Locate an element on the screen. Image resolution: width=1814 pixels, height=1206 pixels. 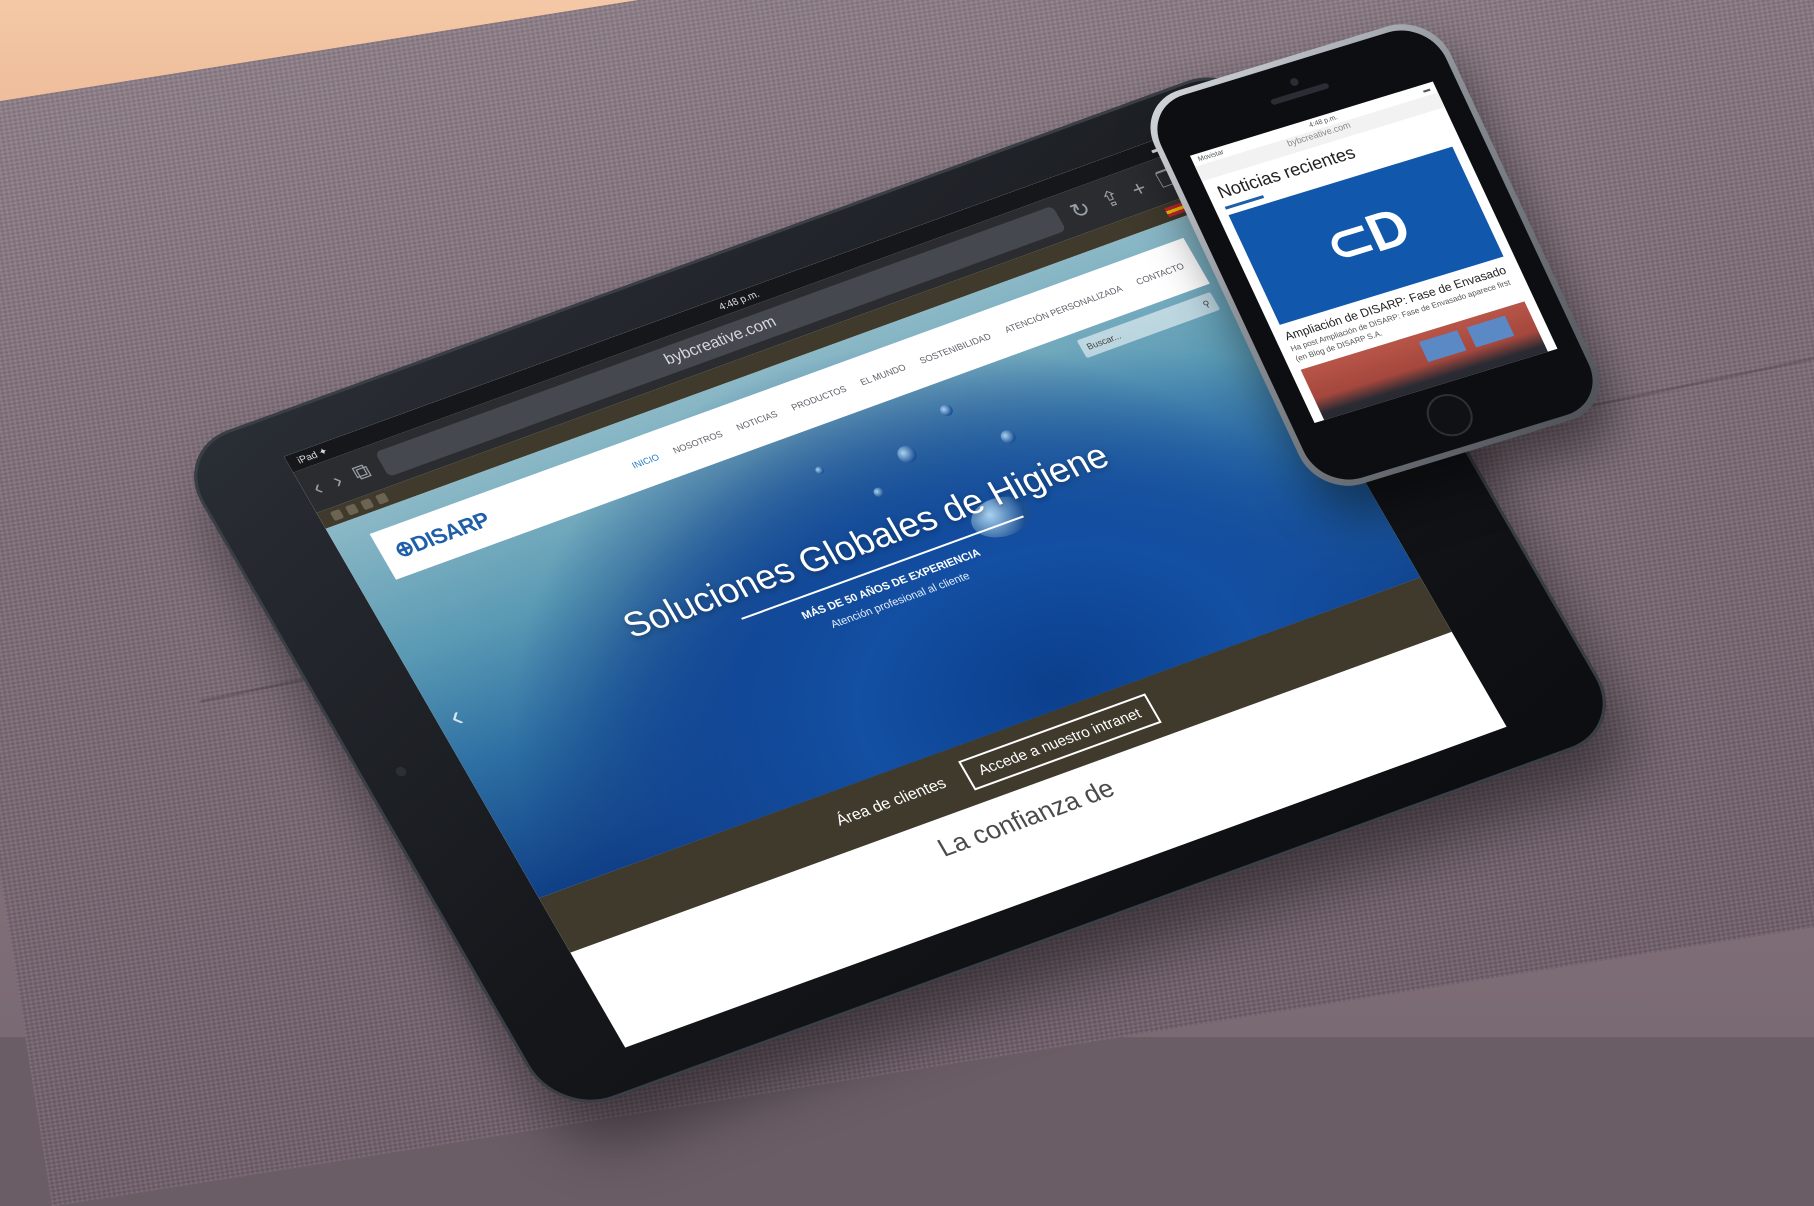
search-icon: ⚲ is located at coordinates (1207, 304).